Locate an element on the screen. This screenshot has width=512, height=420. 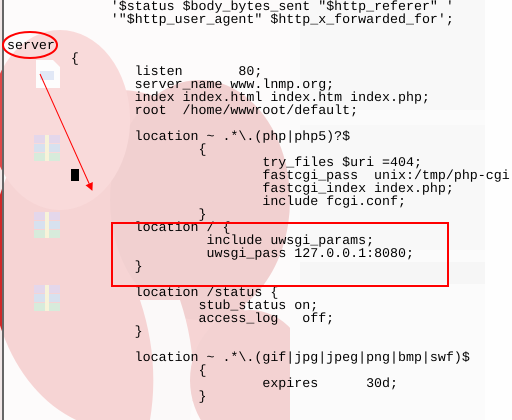
code-line: fastcgi_index index.php; is located at coordinates (358, 188).